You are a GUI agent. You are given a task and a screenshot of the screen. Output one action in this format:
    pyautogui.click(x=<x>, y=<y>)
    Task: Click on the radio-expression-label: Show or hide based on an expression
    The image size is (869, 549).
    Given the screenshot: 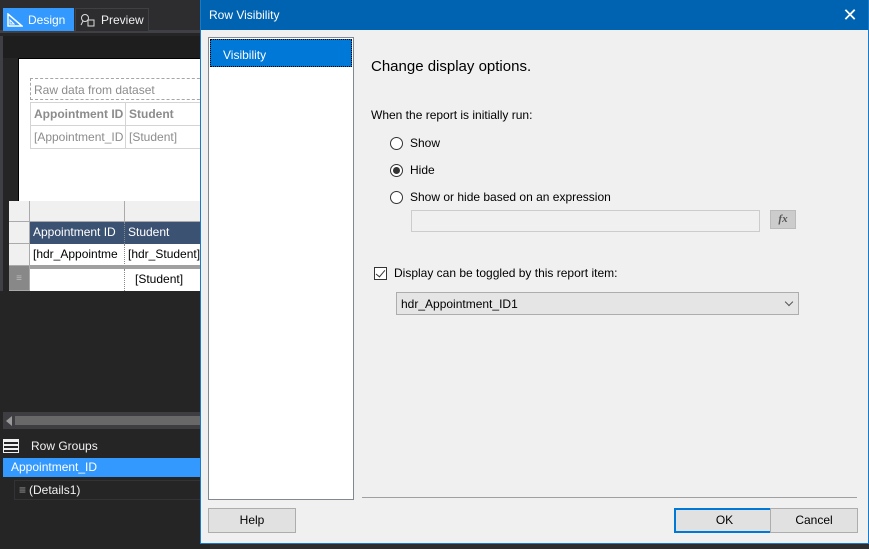 What is the action you would take?
    pyautogui.click(x=510, y=197)
    